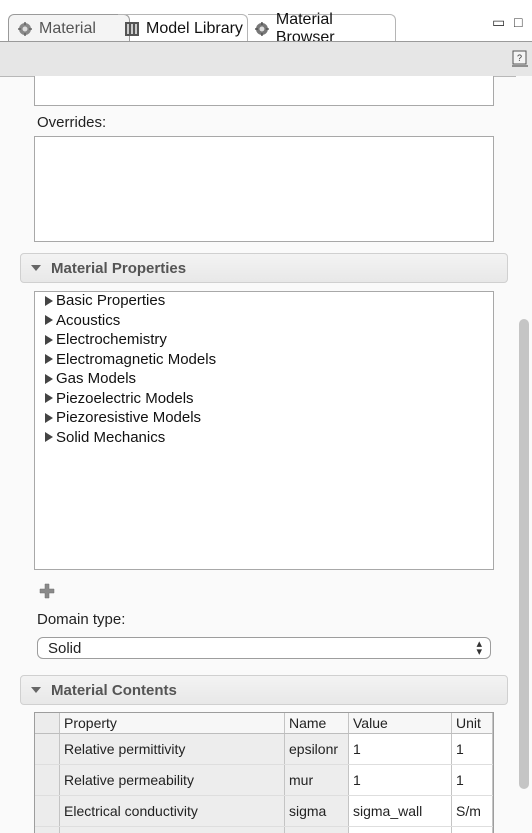 This screenshot has height=833, width=532. I want to click on tree-item-label: Gas Models, so click(96, 379).